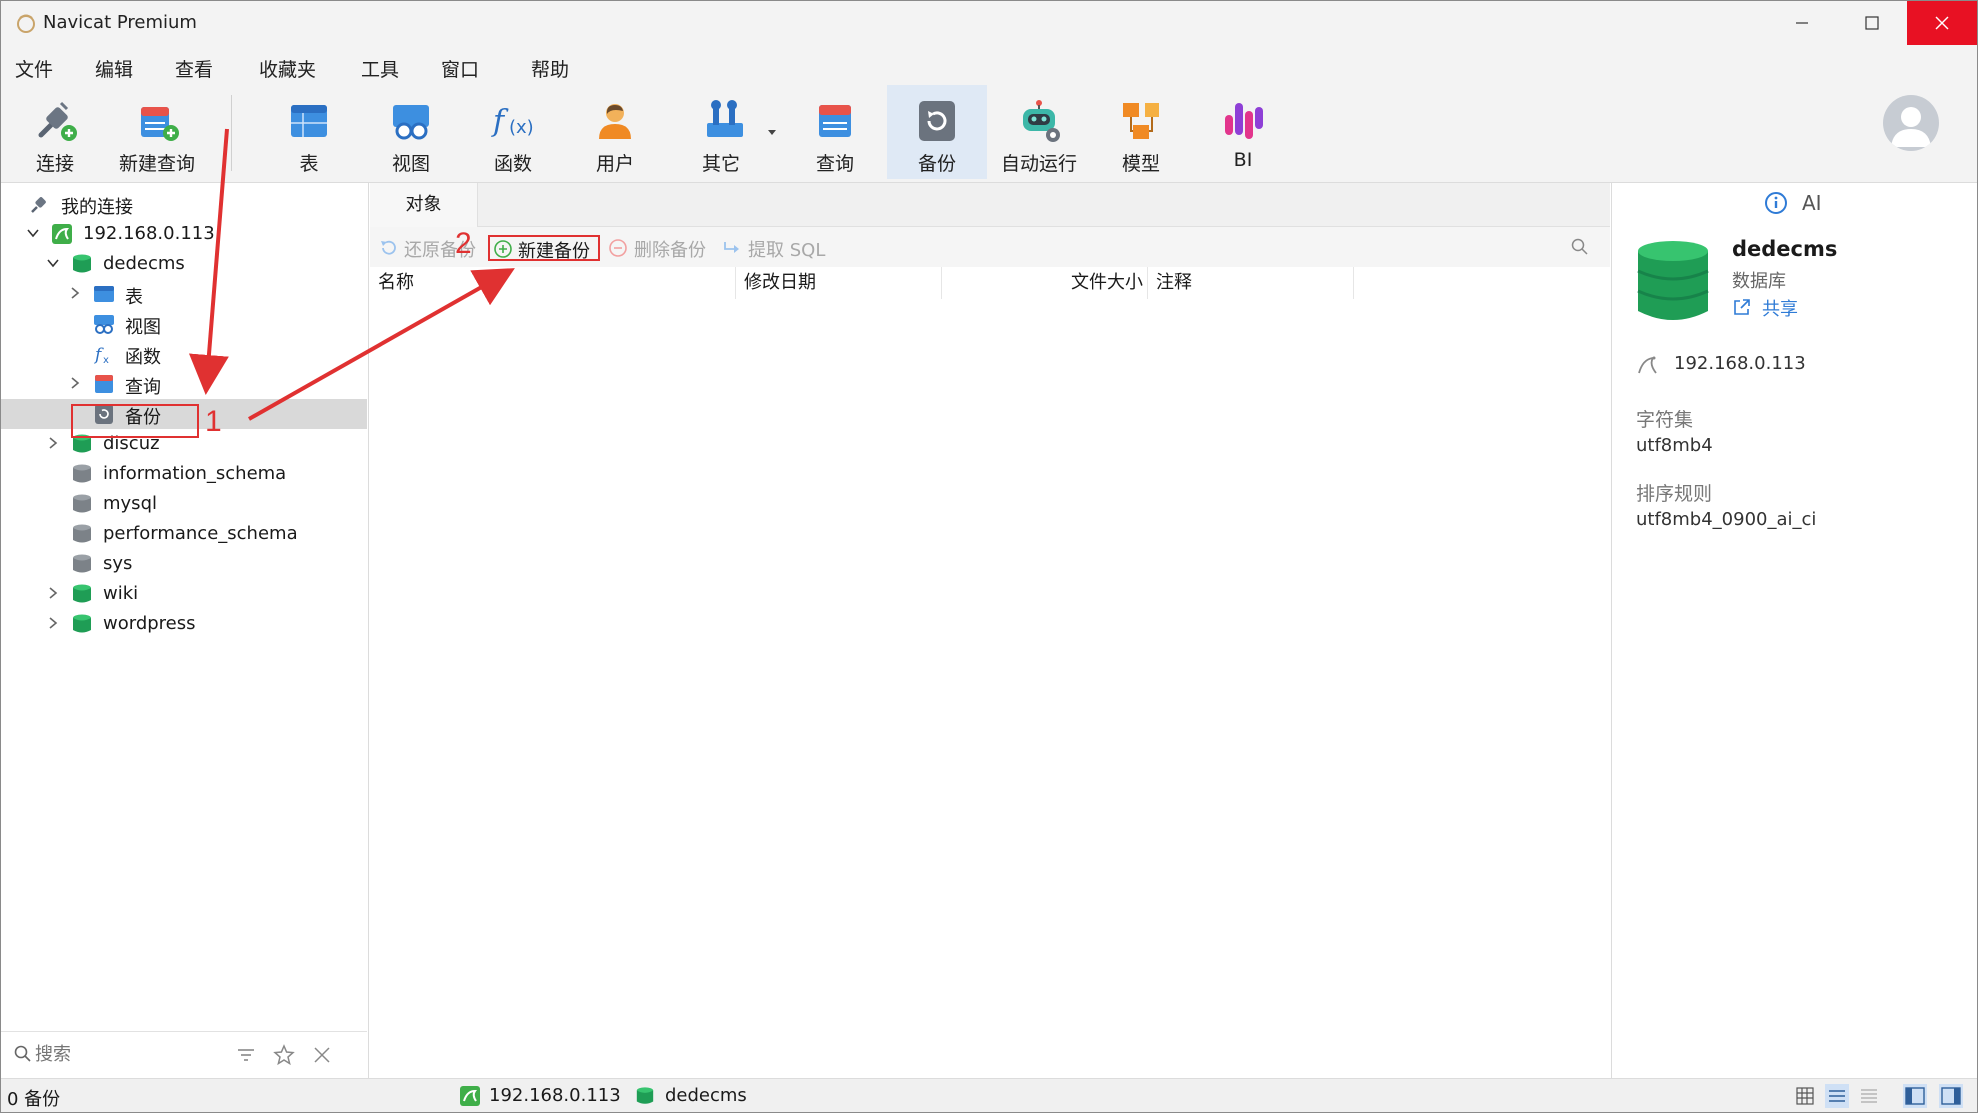 Image resolution: width=1978 pixels, height=1113 pixels. I want to click on backup-toolbar: 还原备份 新建备份 删除备份 提取 SQL, so click(990, 247).